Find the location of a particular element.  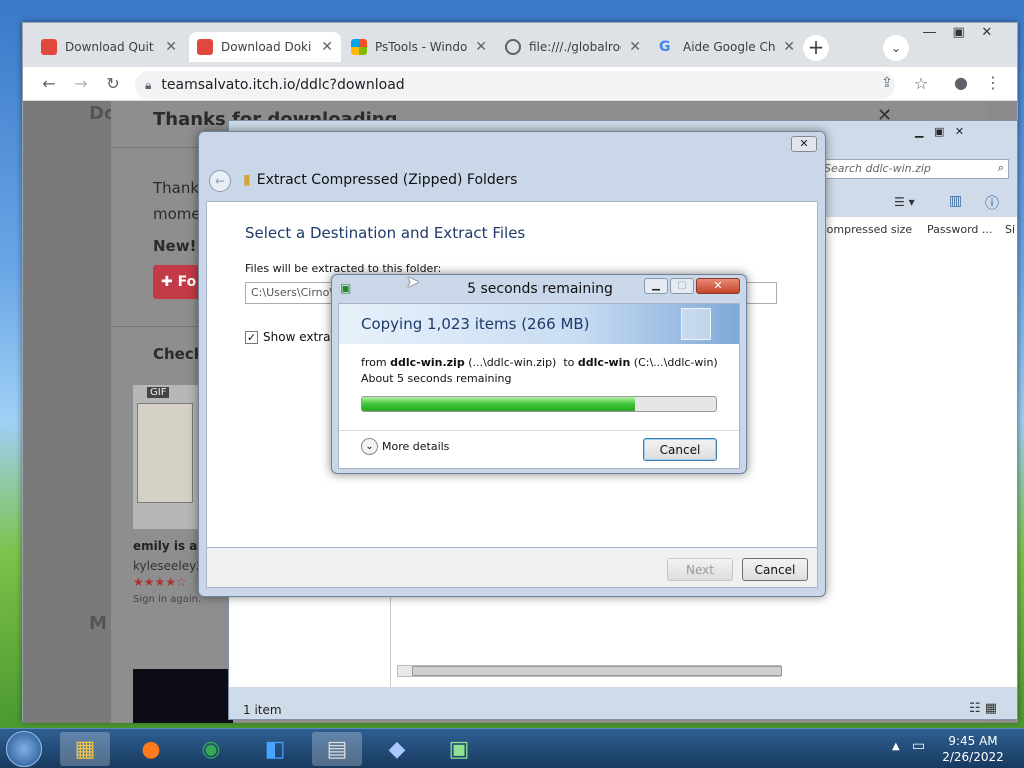

task-manager-icon: ▣ is located at coordinates (459, 749).